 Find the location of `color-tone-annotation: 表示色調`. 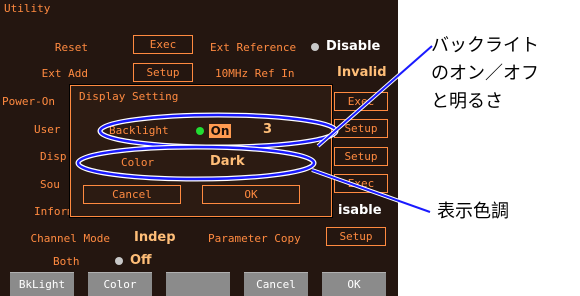

color-tone-annotation: 表示色調 is located at coordinates (473, 211).